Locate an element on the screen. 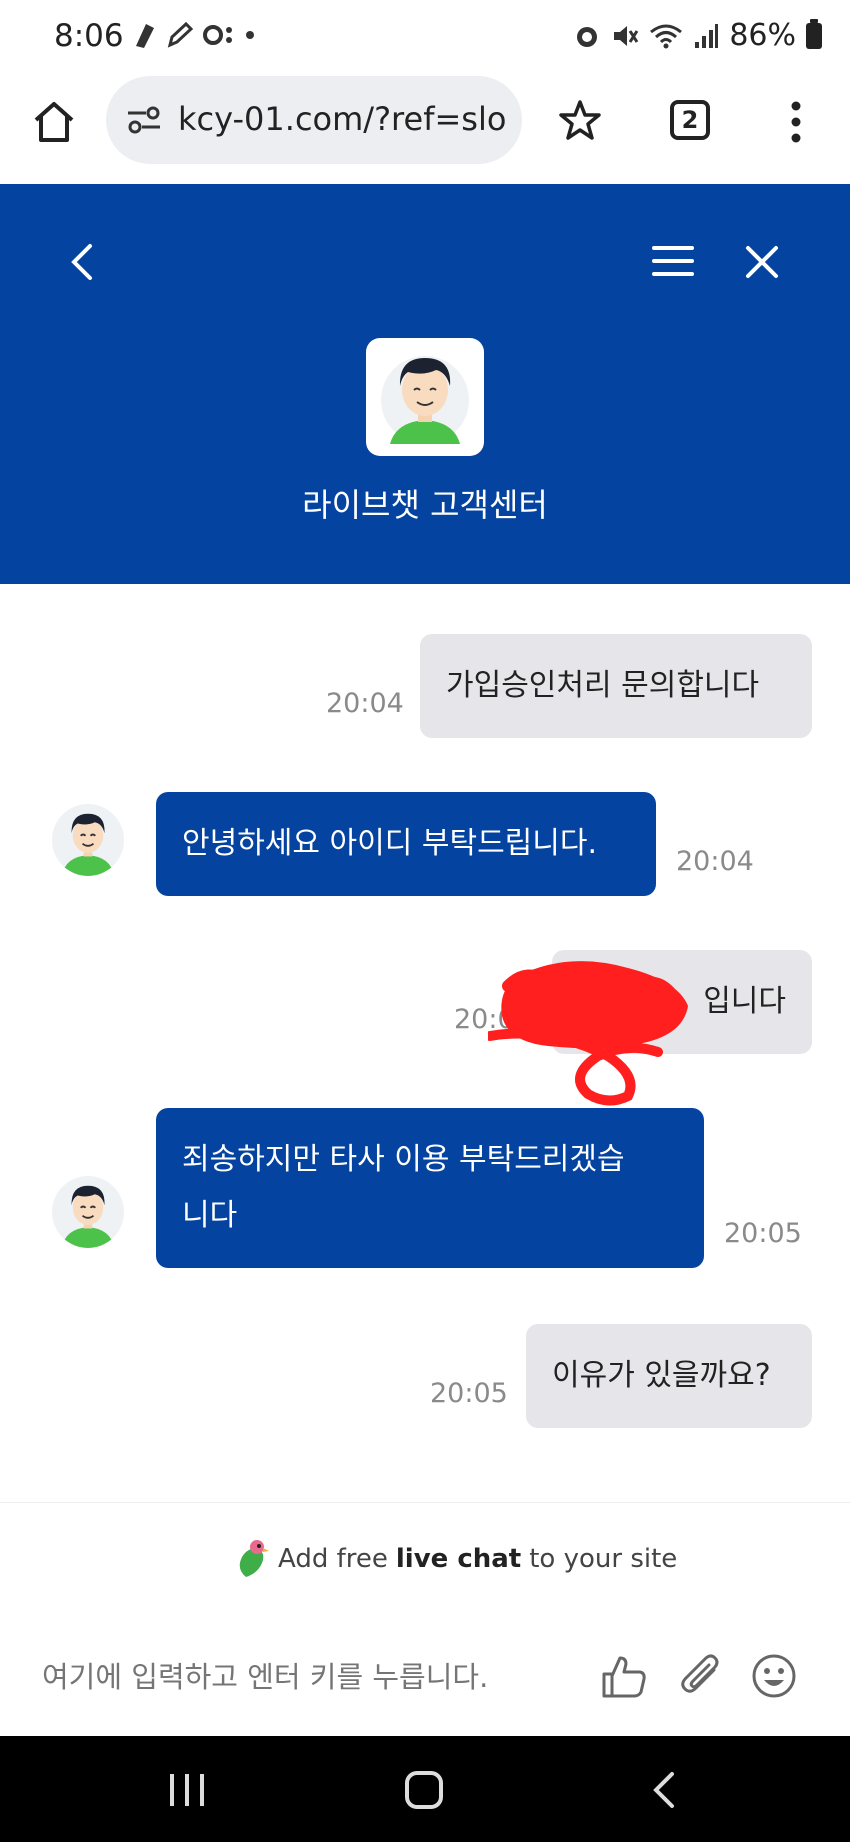  recent-apps-icon is located at coordinates (187, 1790).